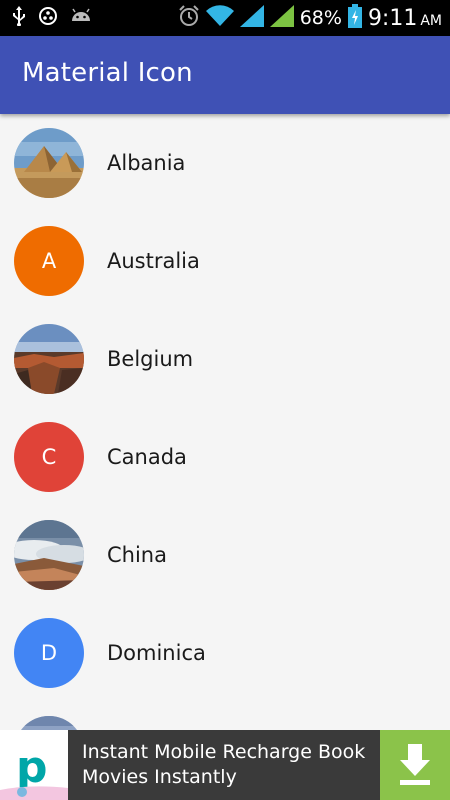 The image size is (450, 800). Describe the element at coordinates (49, 163) in the screenshot. I see `avatar-pyramids-image` at that location.